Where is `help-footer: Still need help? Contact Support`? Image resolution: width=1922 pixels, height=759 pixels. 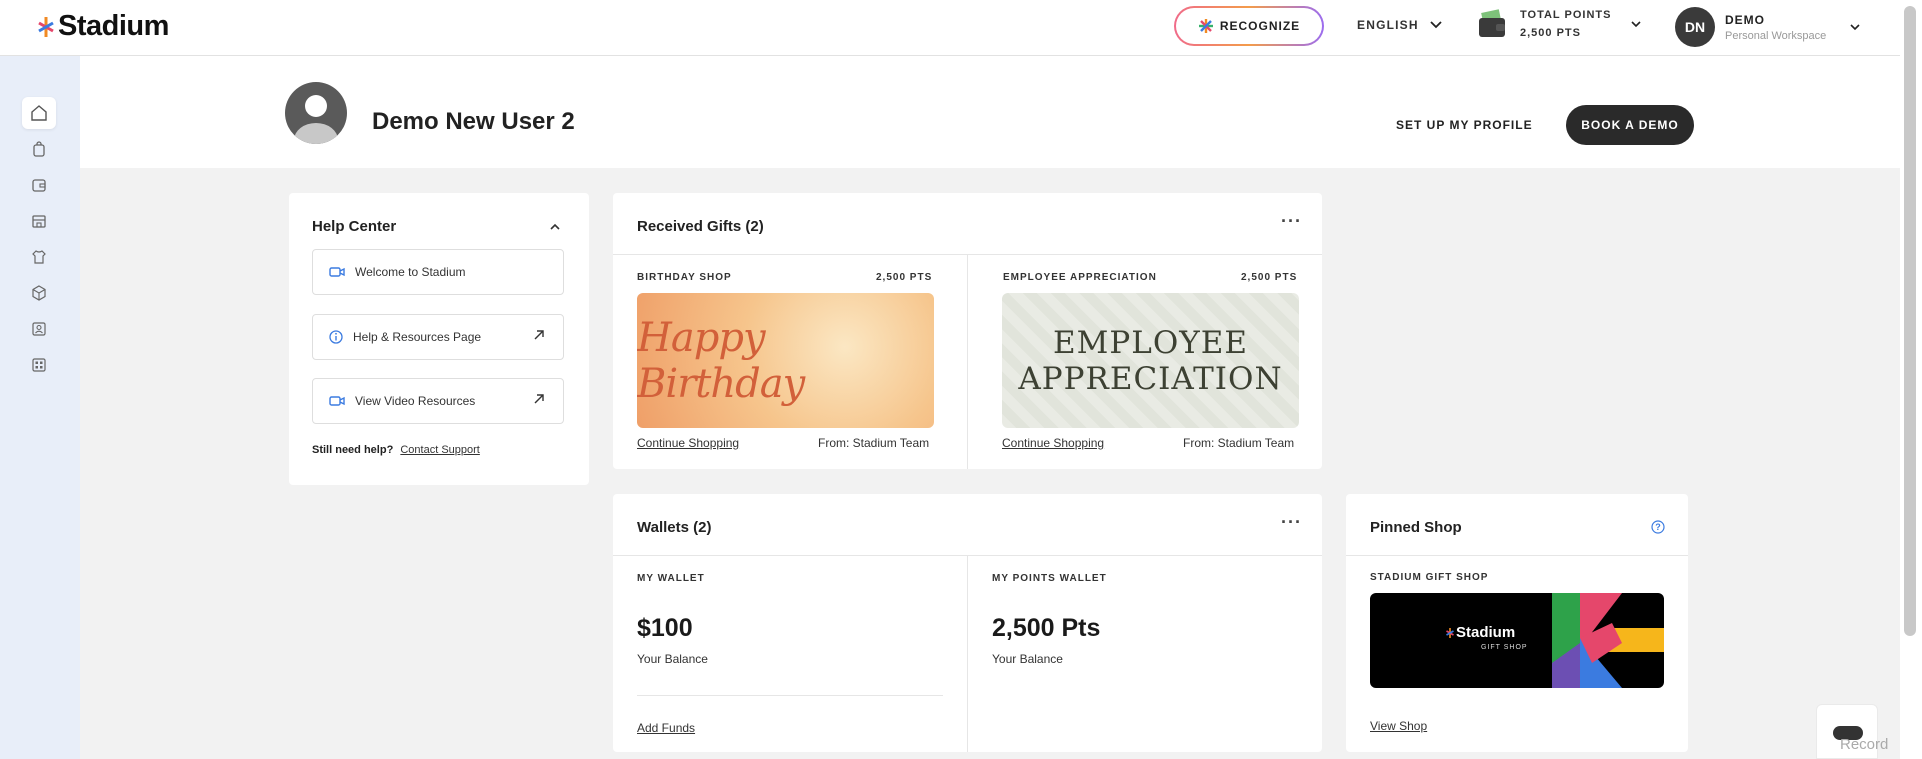
help-footer: Still need help? Contact Support is located at coordinates (396, 450).